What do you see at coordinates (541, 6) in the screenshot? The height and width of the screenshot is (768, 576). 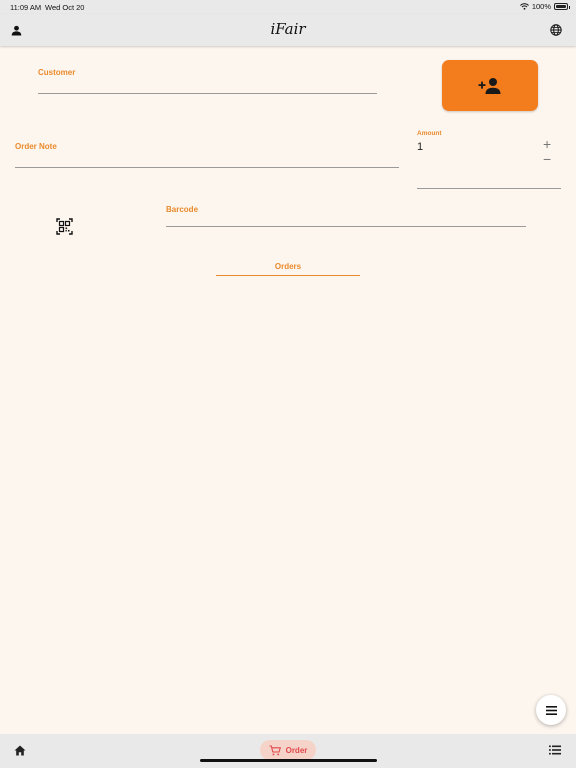 I see `battery-percent: 100%` at bounding box center [541, 6].